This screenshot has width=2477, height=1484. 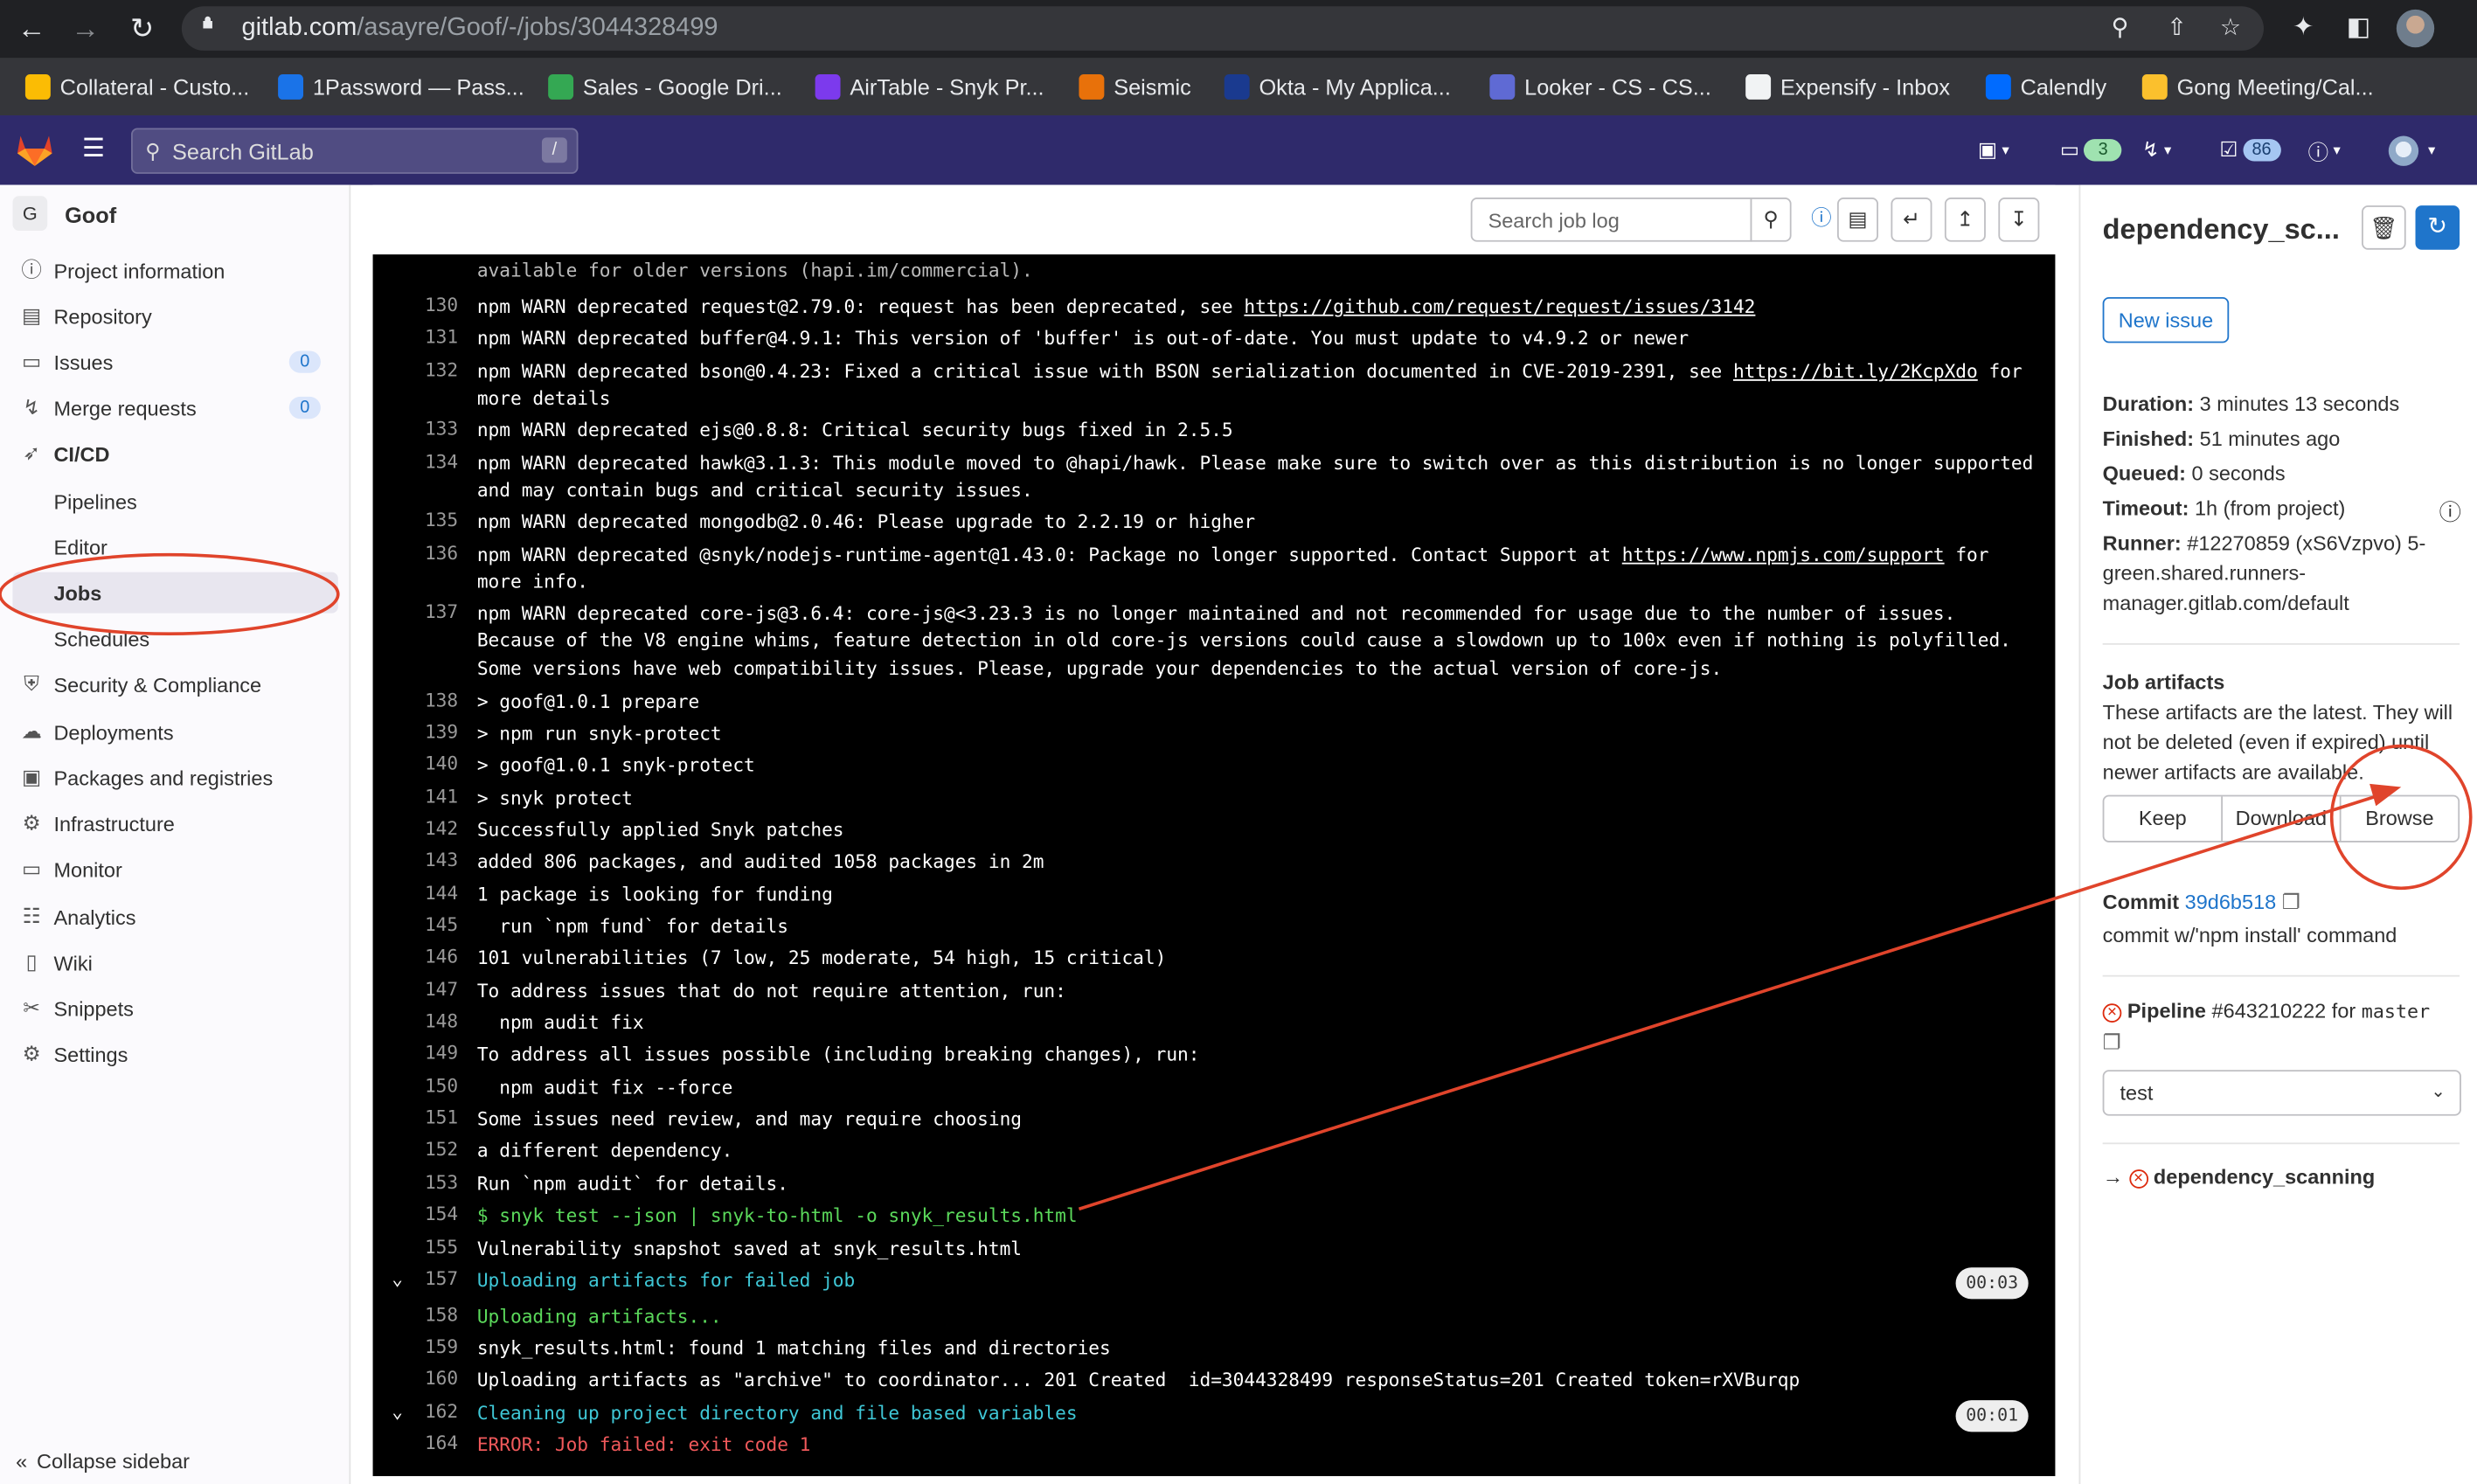 What do you see at coordinates (175, 315) in the screenshot?
I see `sidebar-item-repository: ▤ Repository` at bounding box center [175, 315].